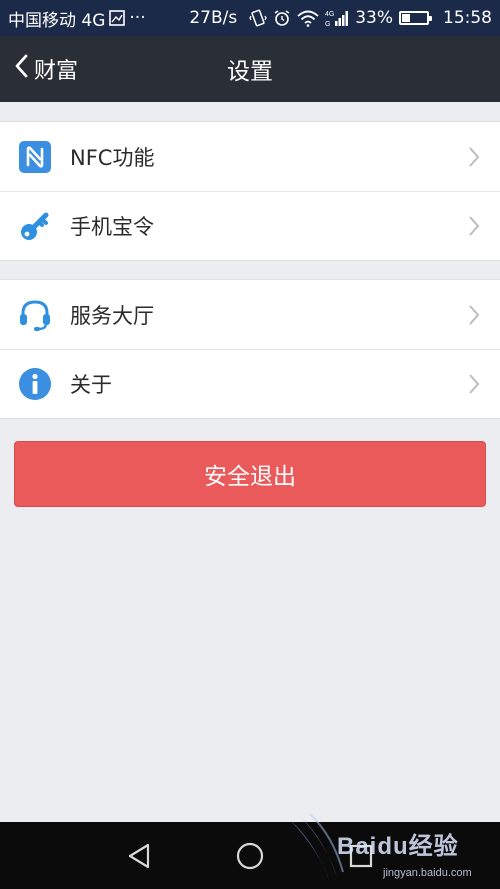 The width and height of the screenshot is (500, 889). I want to click on settings-item-service-hall: 服务大厅, so click(250, 314).